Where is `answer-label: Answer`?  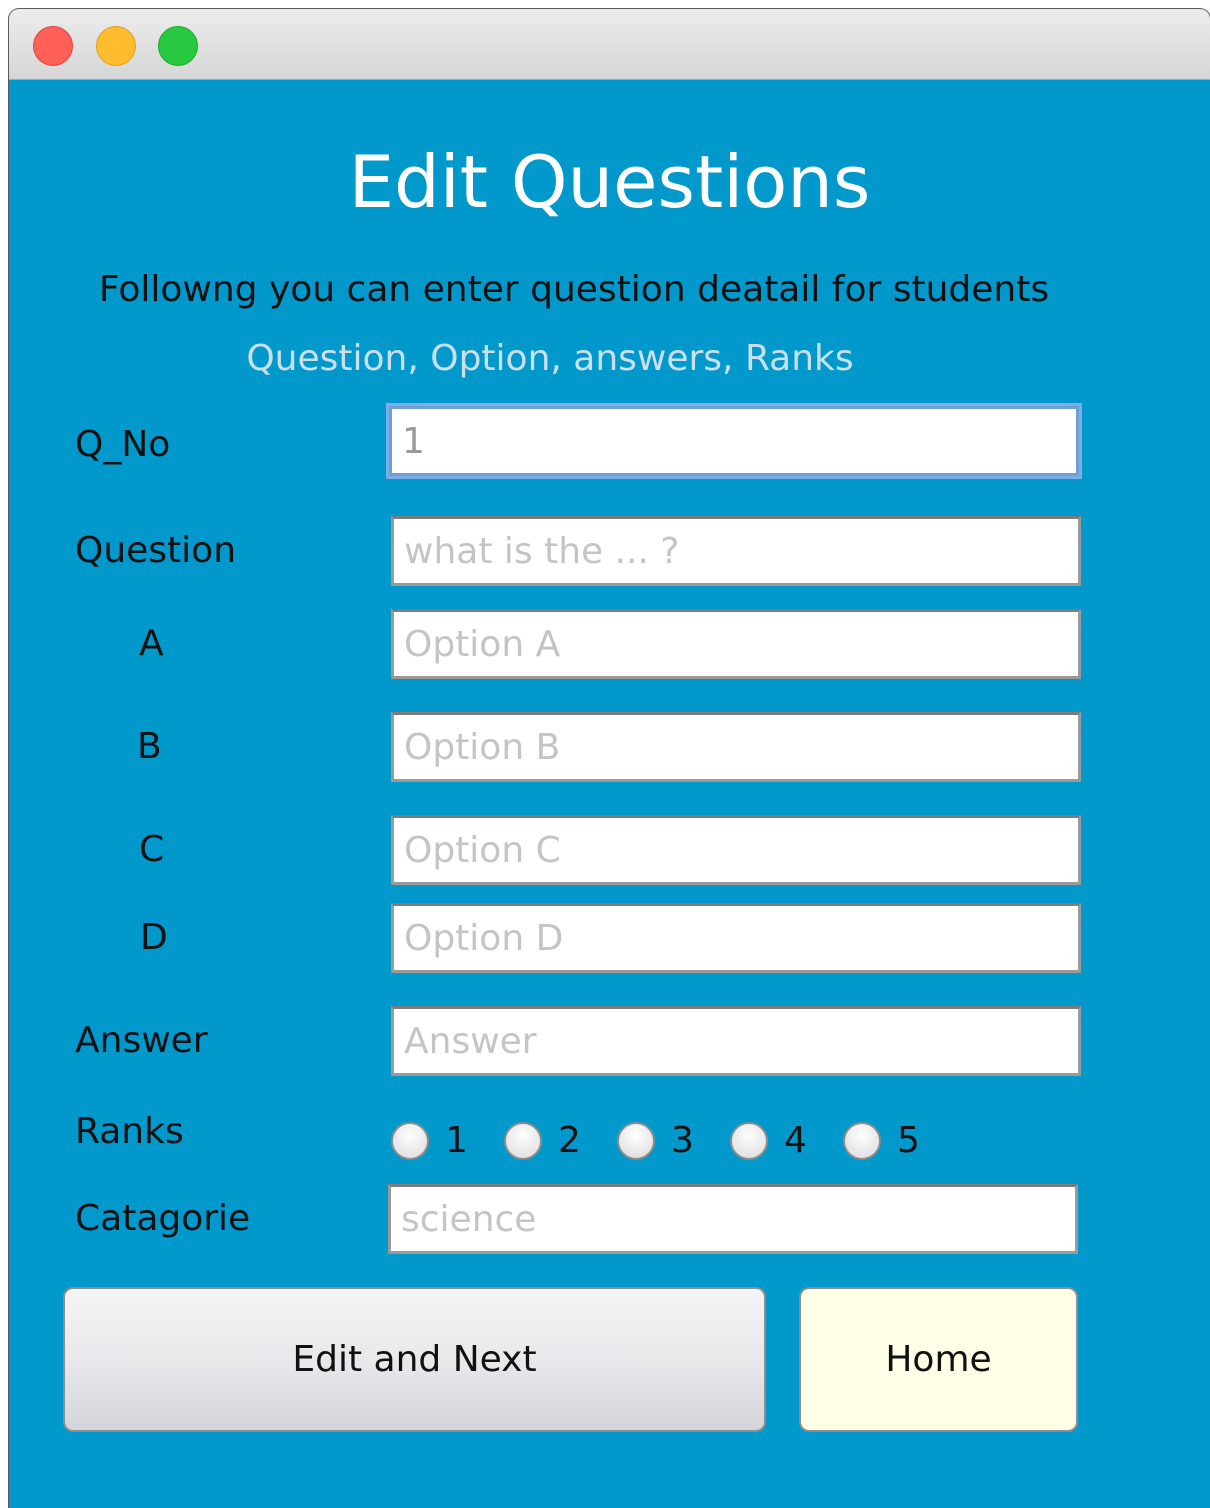
answer-label: Answer is located at coordinates (141, 1040).